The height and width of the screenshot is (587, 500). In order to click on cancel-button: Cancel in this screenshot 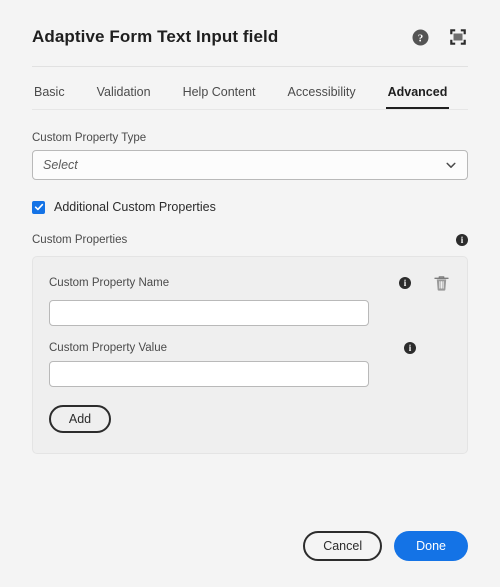, I will do `click(343, 546)`.